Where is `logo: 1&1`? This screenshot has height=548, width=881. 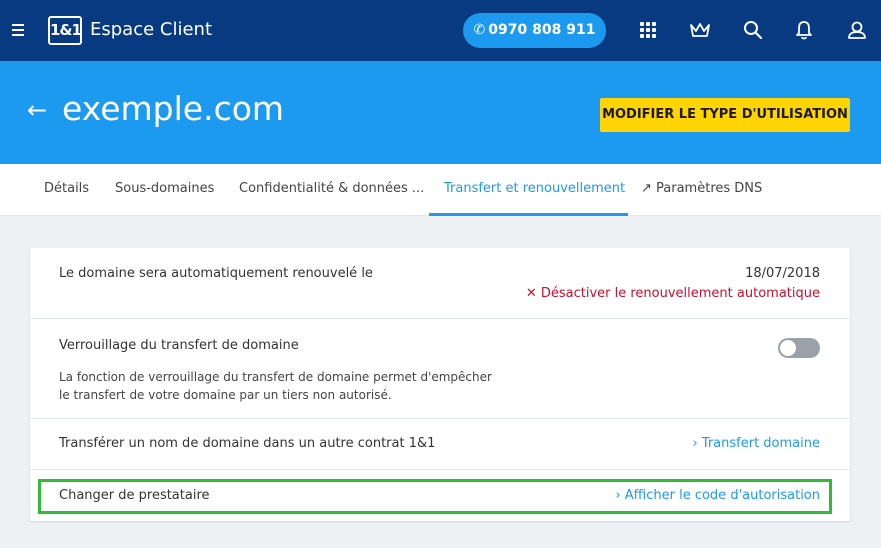 logo: 1&1 is located at coordinates (65, 30).